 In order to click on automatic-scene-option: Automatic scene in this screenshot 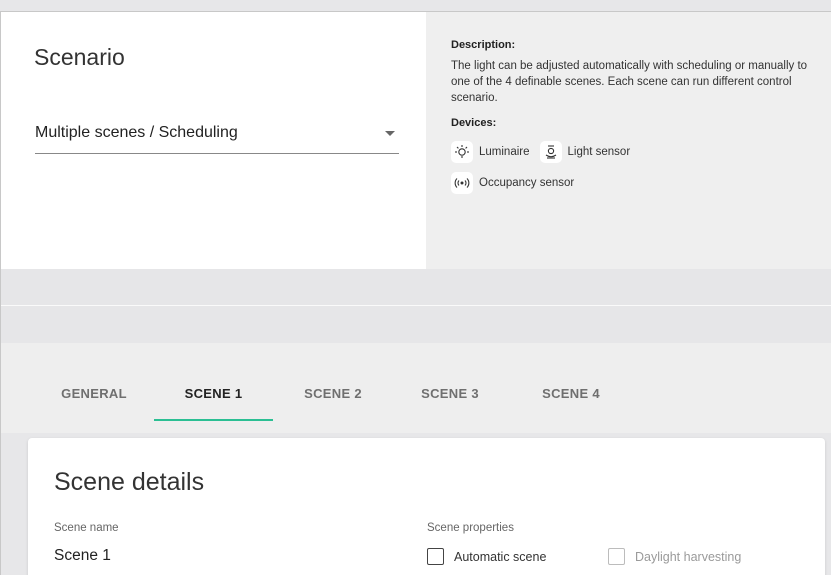, I will do `click(486, 556)`.